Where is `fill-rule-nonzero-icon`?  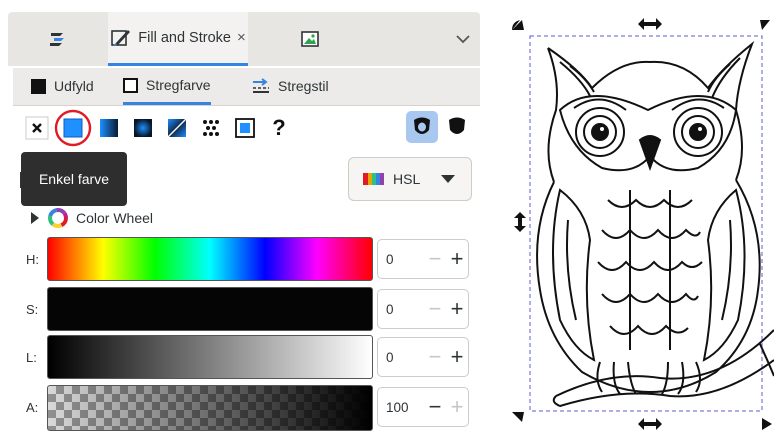 fill-rule-nonzero-icon is located at coordinates (457, 125).